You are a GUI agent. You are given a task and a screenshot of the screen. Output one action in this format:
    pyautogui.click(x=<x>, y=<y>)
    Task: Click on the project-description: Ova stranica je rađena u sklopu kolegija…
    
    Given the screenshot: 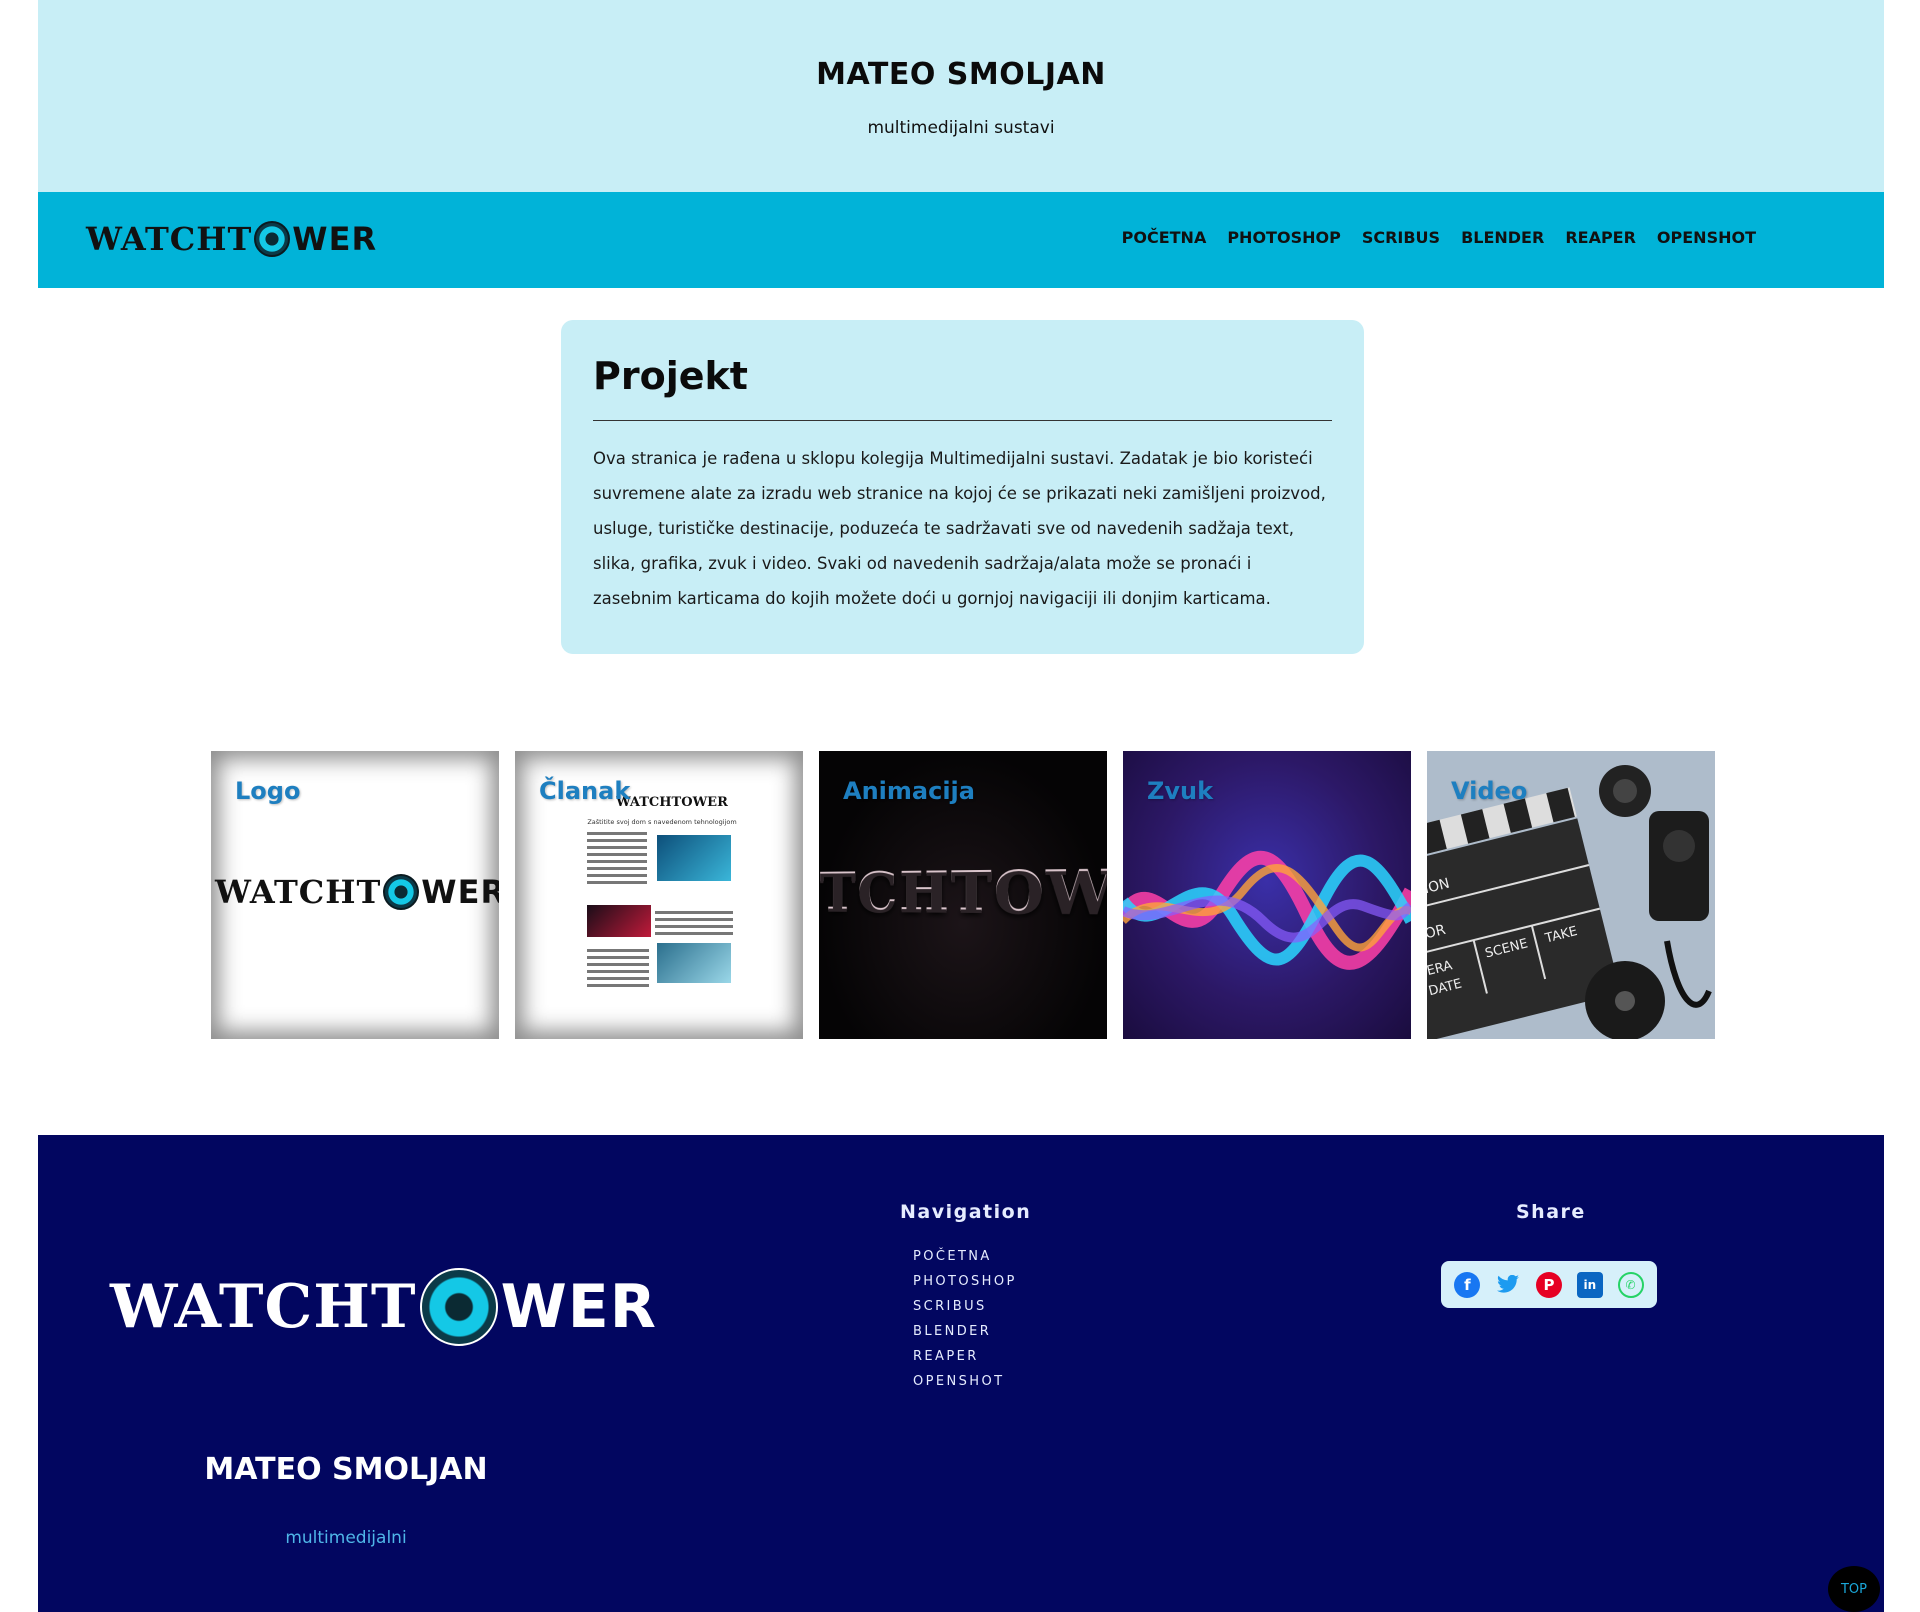 What is the action you would take?
    pyautogui.click(x=962, y=528)
    